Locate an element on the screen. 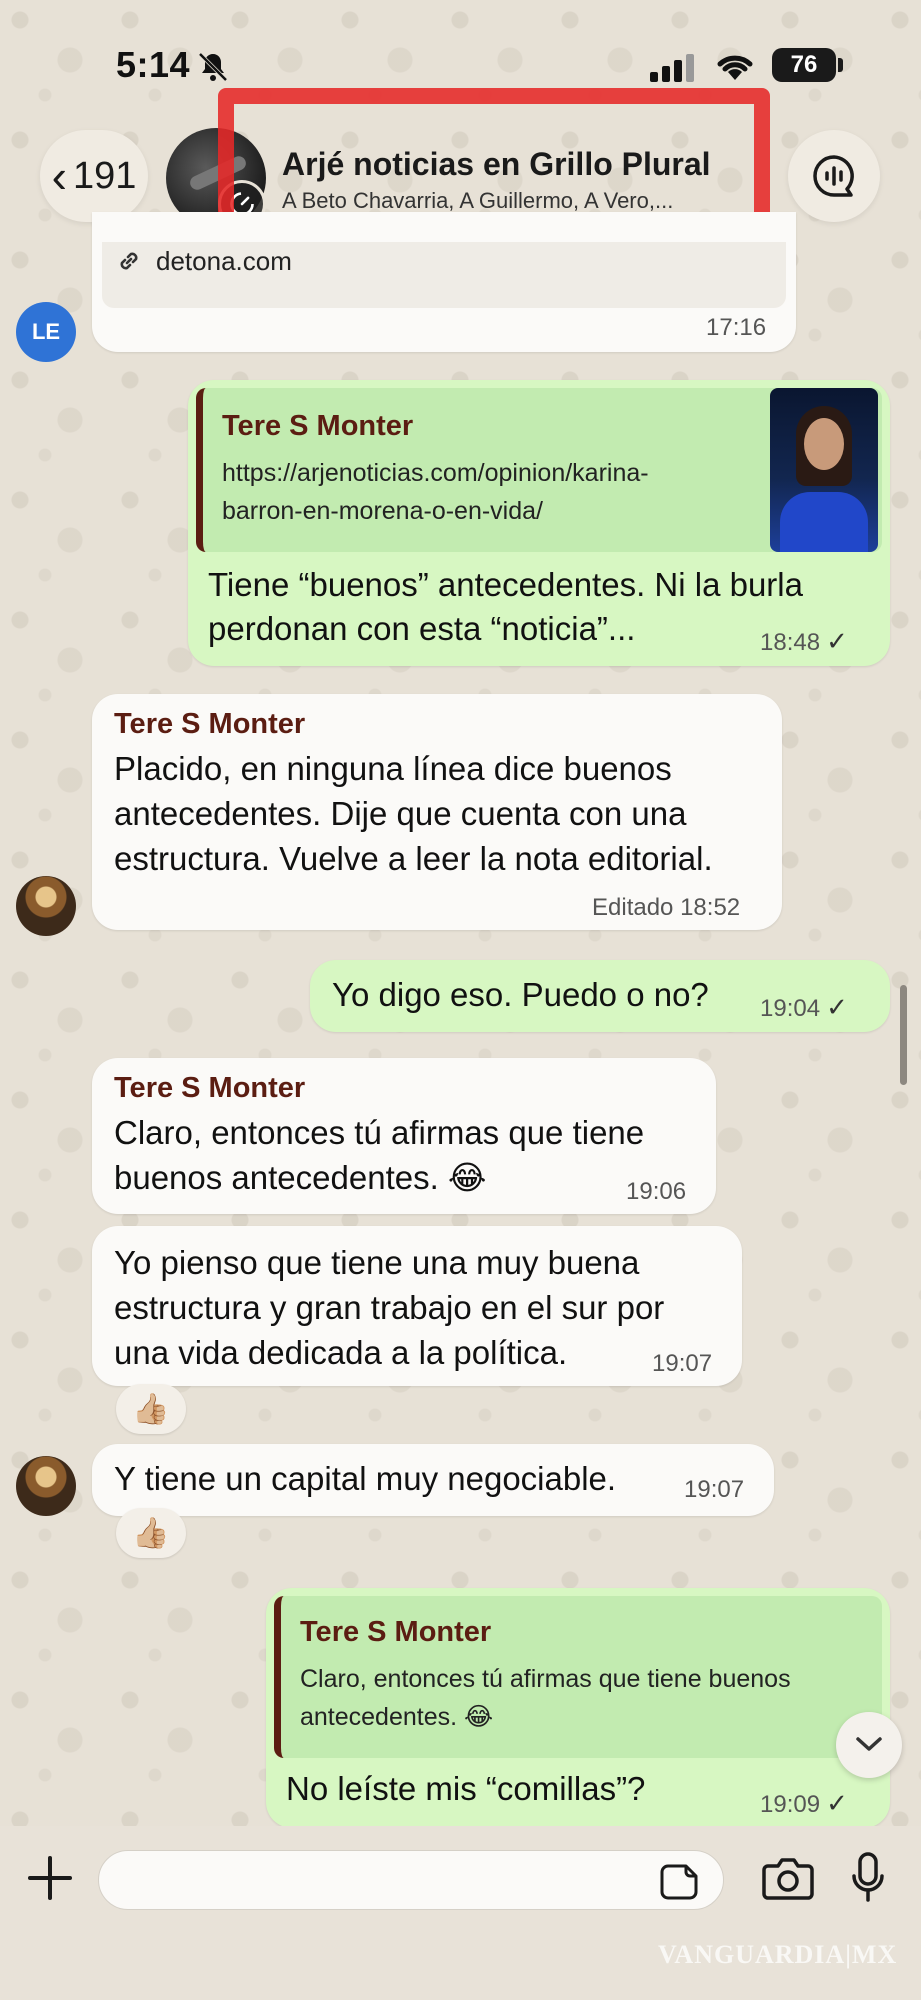 This screenshot has height=2000, width=921. sticker-icon is located at coordinates (680, 1882).